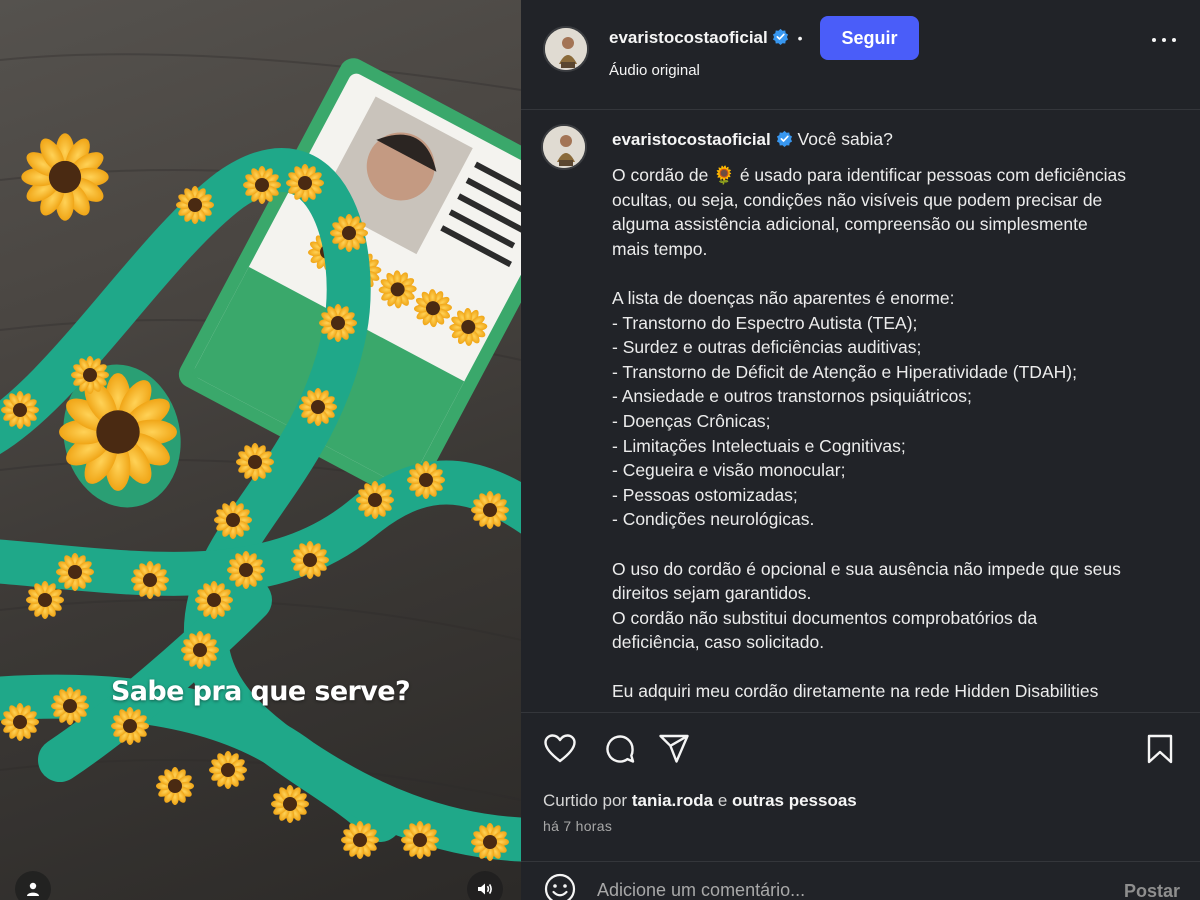  Describe the element at coordinates (759, 445) in the screenshot. I see `caption-line: - Limitações Intelectuais e Cognitivas;` at that location.